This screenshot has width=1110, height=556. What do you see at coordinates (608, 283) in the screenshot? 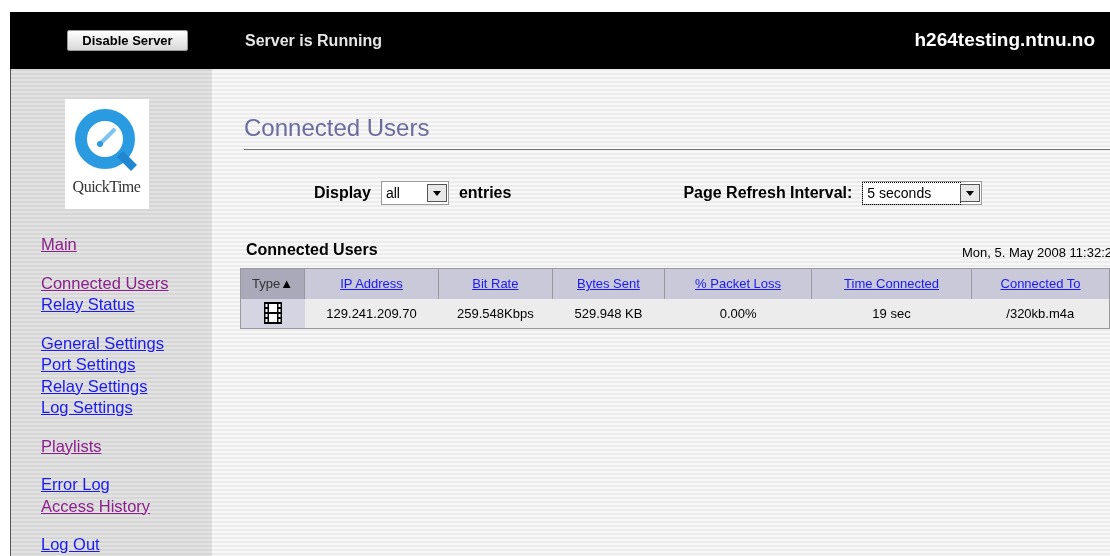
I see `column-header: Bytes Sent` at bounding box center [608, 283].